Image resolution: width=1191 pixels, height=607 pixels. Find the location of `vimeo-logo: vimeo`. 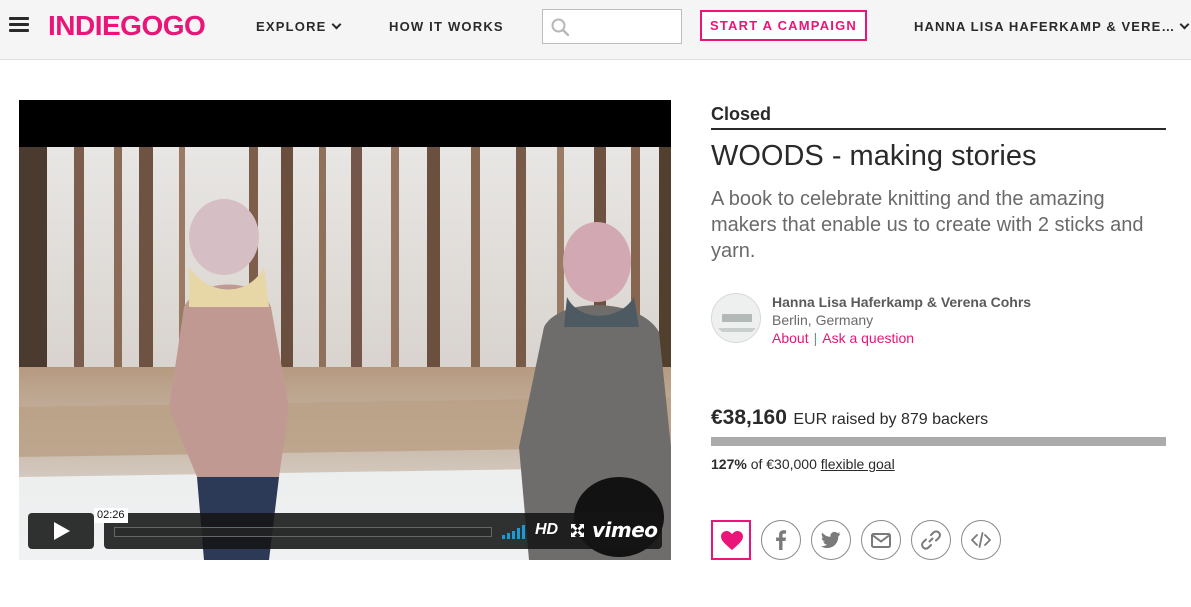

vimeo-logo: vimeo is located at coordinates (625, 530).